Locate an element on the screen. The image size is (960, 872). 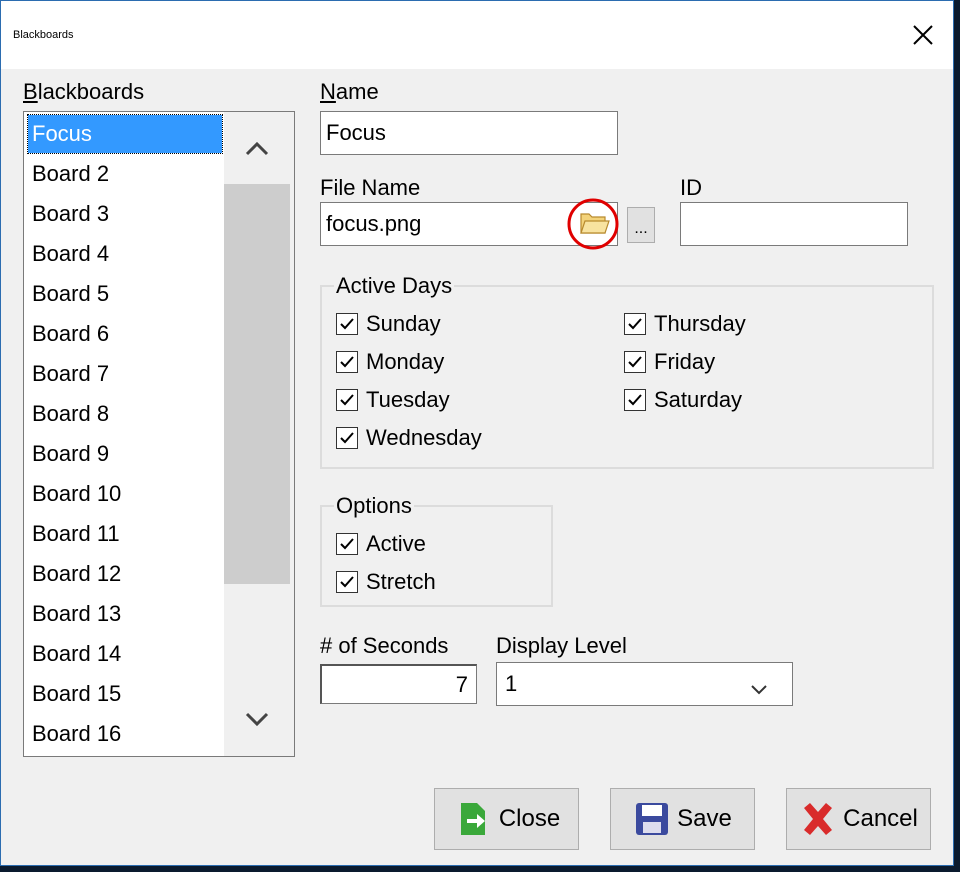
save-button: Save is located at coordinates (682, 819).